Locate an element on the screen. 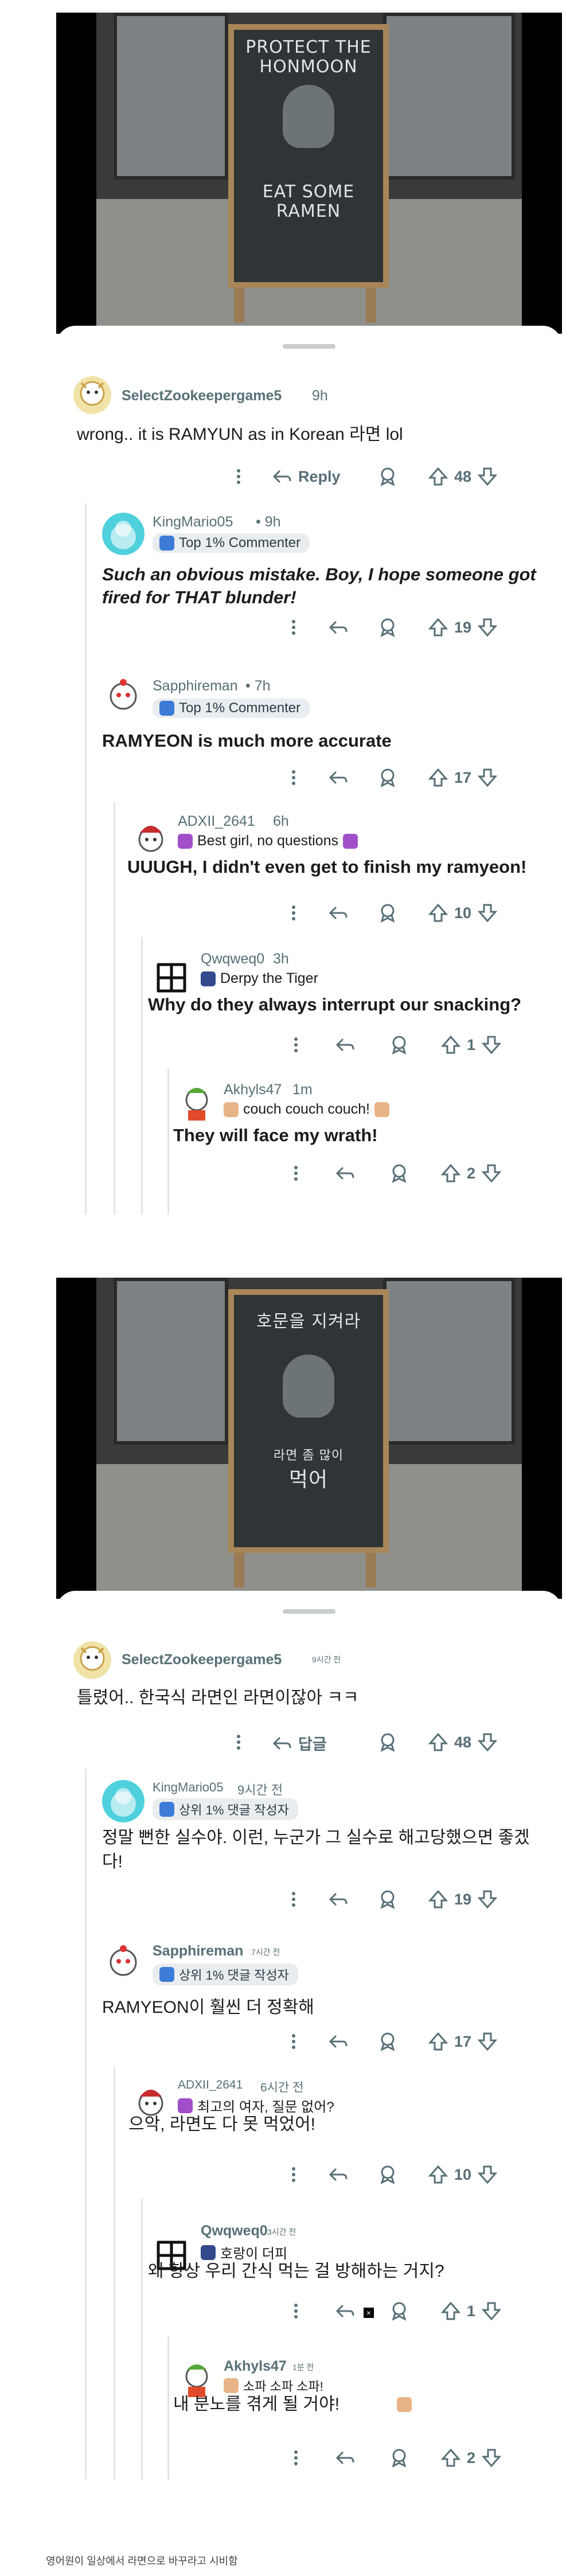  vote-count: 19 is located at coordinates (463, 627).